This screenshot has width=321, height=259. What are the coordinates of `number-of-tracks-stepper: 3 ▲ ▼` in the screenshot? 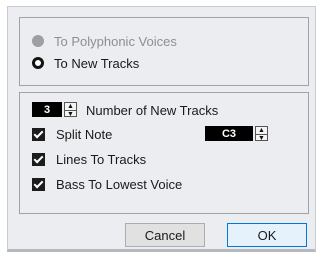 It's located at (54, 110).